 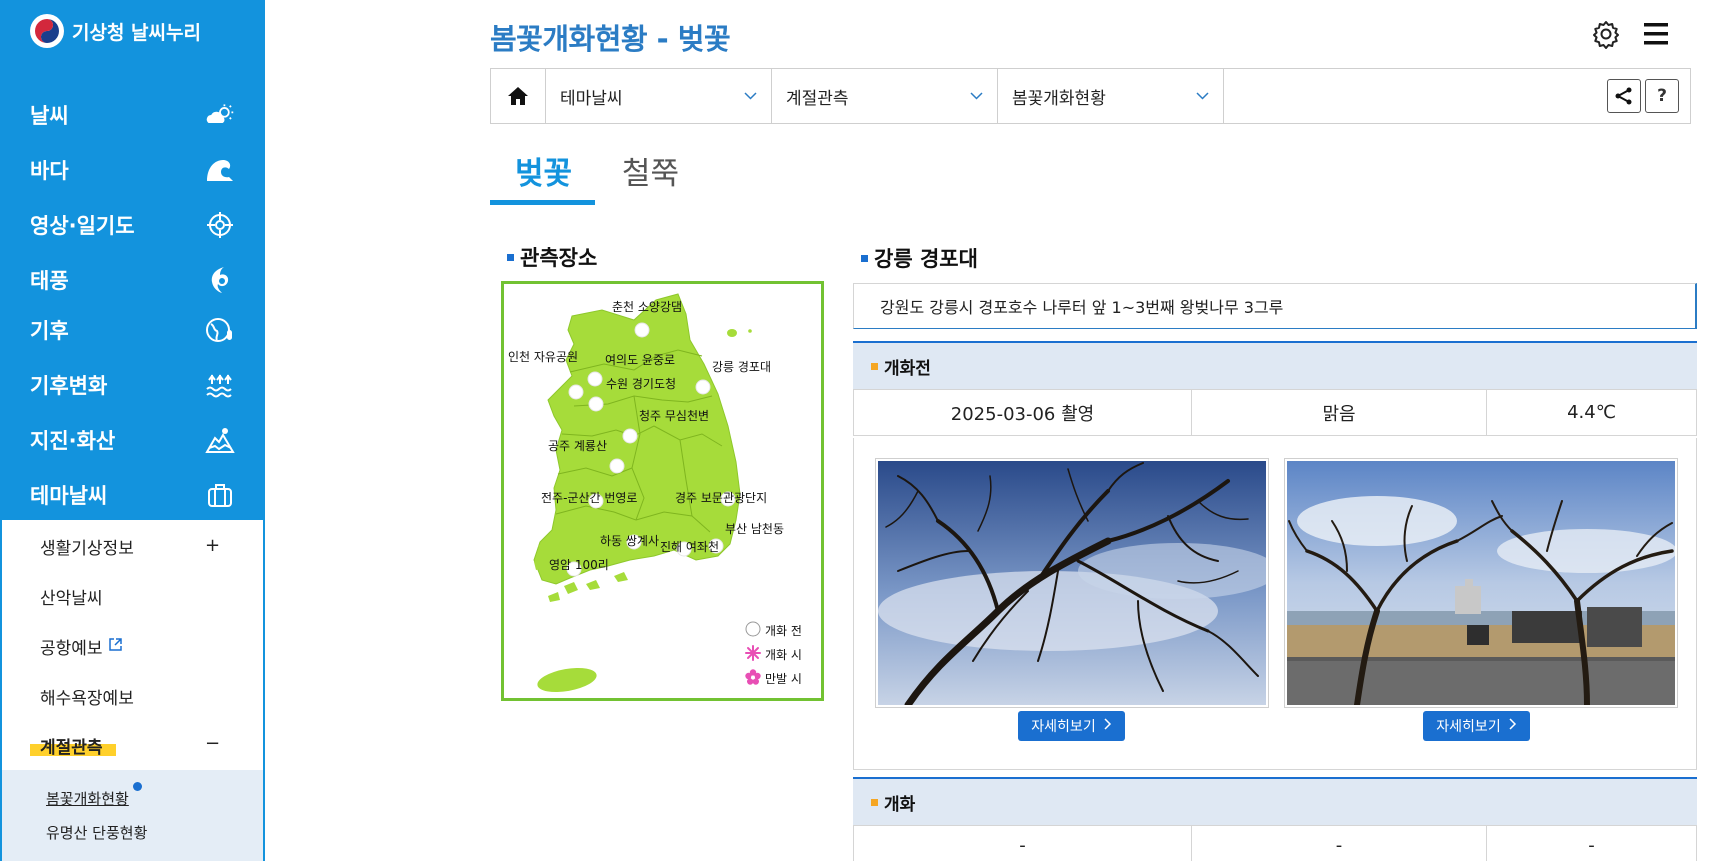 I want to click on collapse-minus-icon: −, so click(x=212, y=743).